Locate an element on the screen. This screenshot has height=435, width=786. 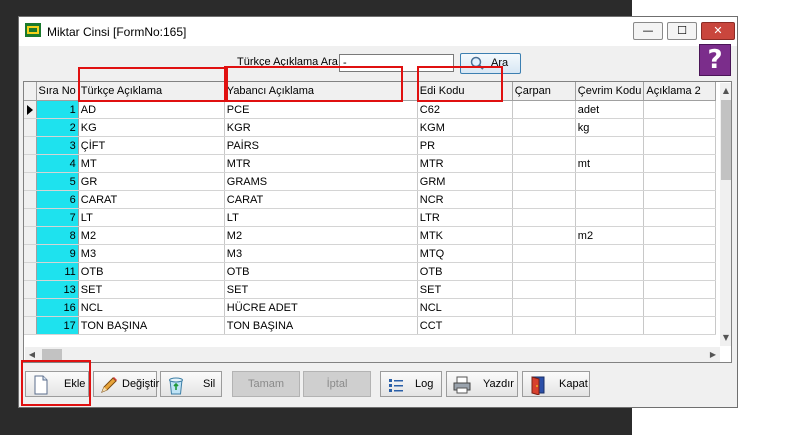
yabanci-aciklama-cell: KGR is located at coordinates (321, 127).